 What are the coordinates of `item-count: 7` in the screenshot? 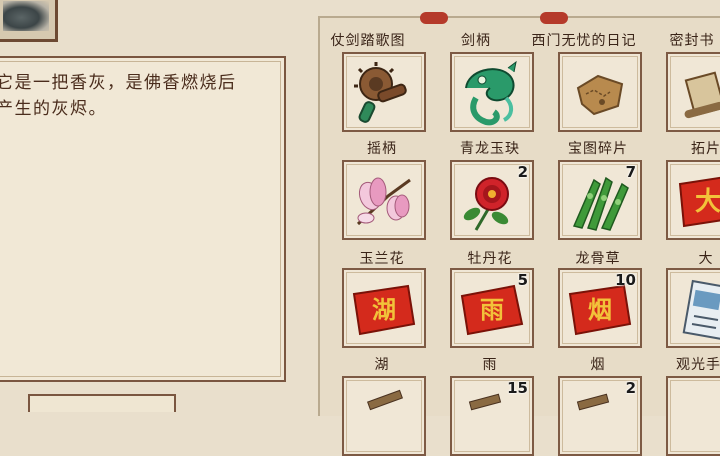 It's located at (630, 172).